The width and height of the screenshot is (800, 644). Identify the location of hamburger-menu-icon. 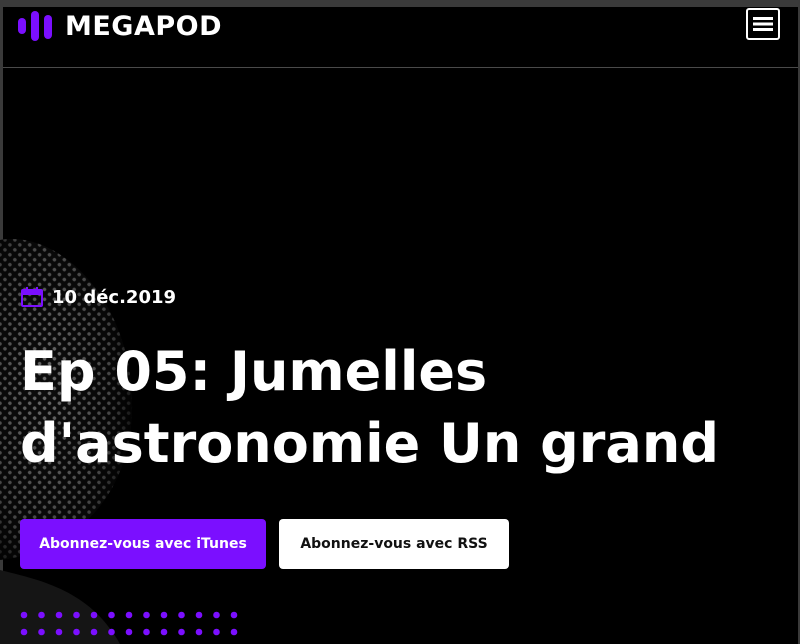
(763, 24).